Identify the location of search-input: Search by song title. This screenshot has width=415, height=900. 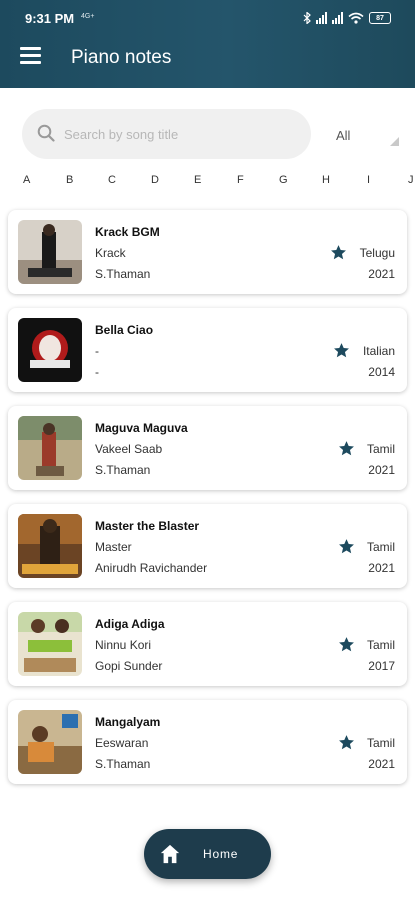
(166, 134).